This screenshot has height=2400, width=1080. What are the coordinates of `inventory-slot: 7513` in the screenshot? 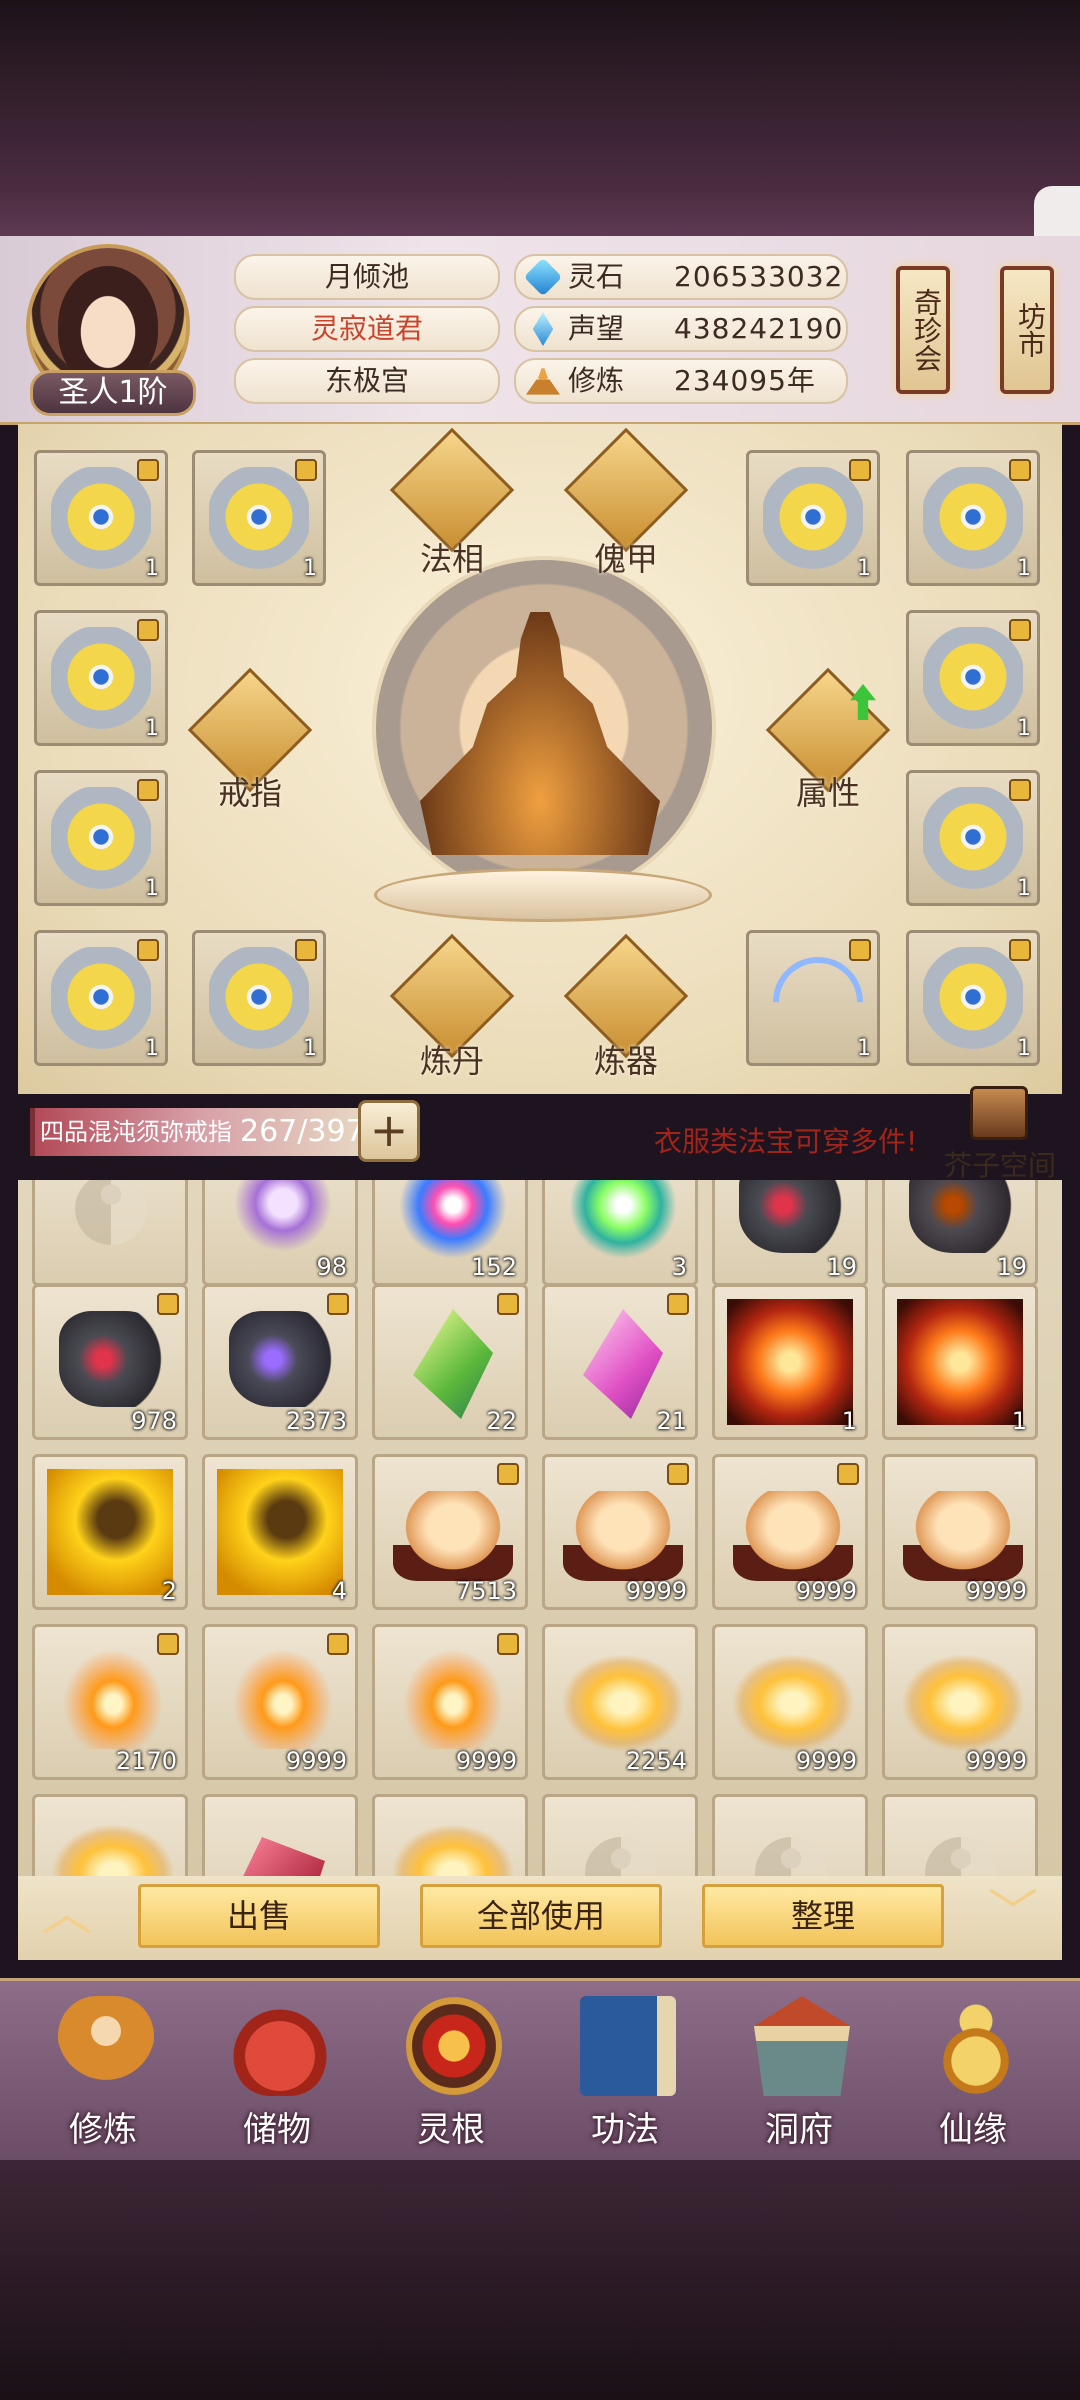 It's located at (450, 1532).